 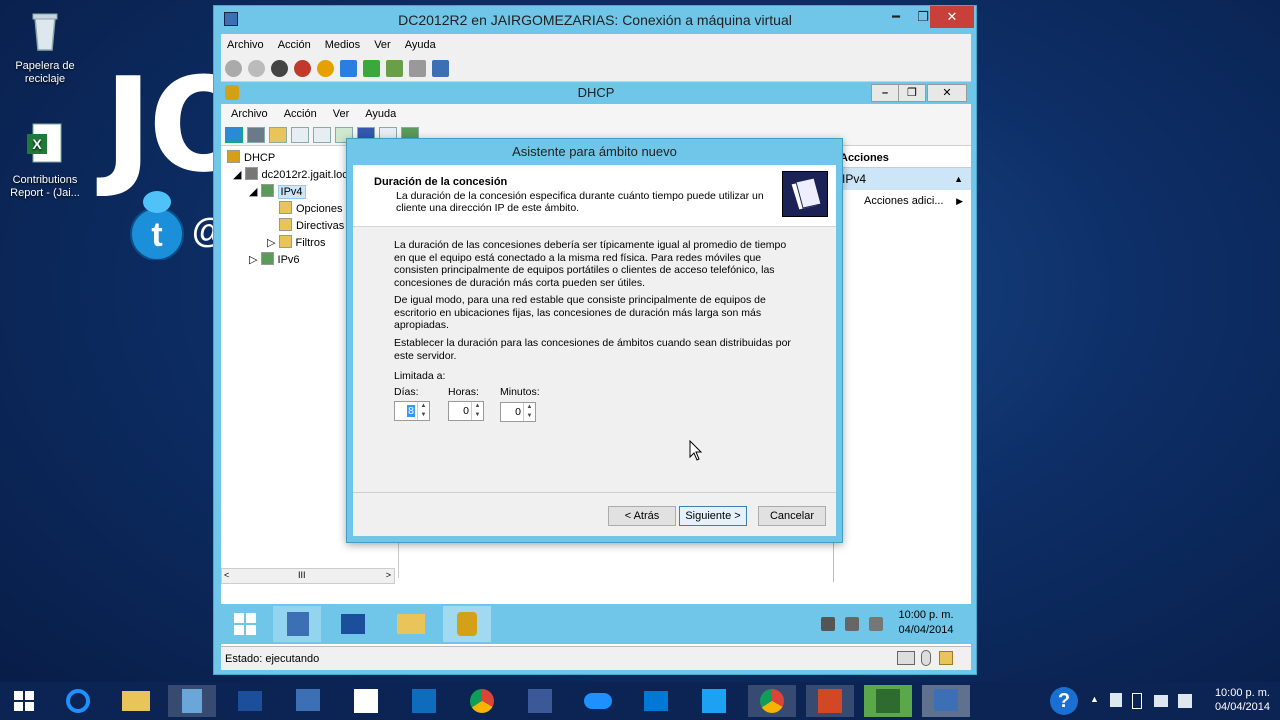 I want to click on guest-tray-flag-icon, so click(x=828, y=624).